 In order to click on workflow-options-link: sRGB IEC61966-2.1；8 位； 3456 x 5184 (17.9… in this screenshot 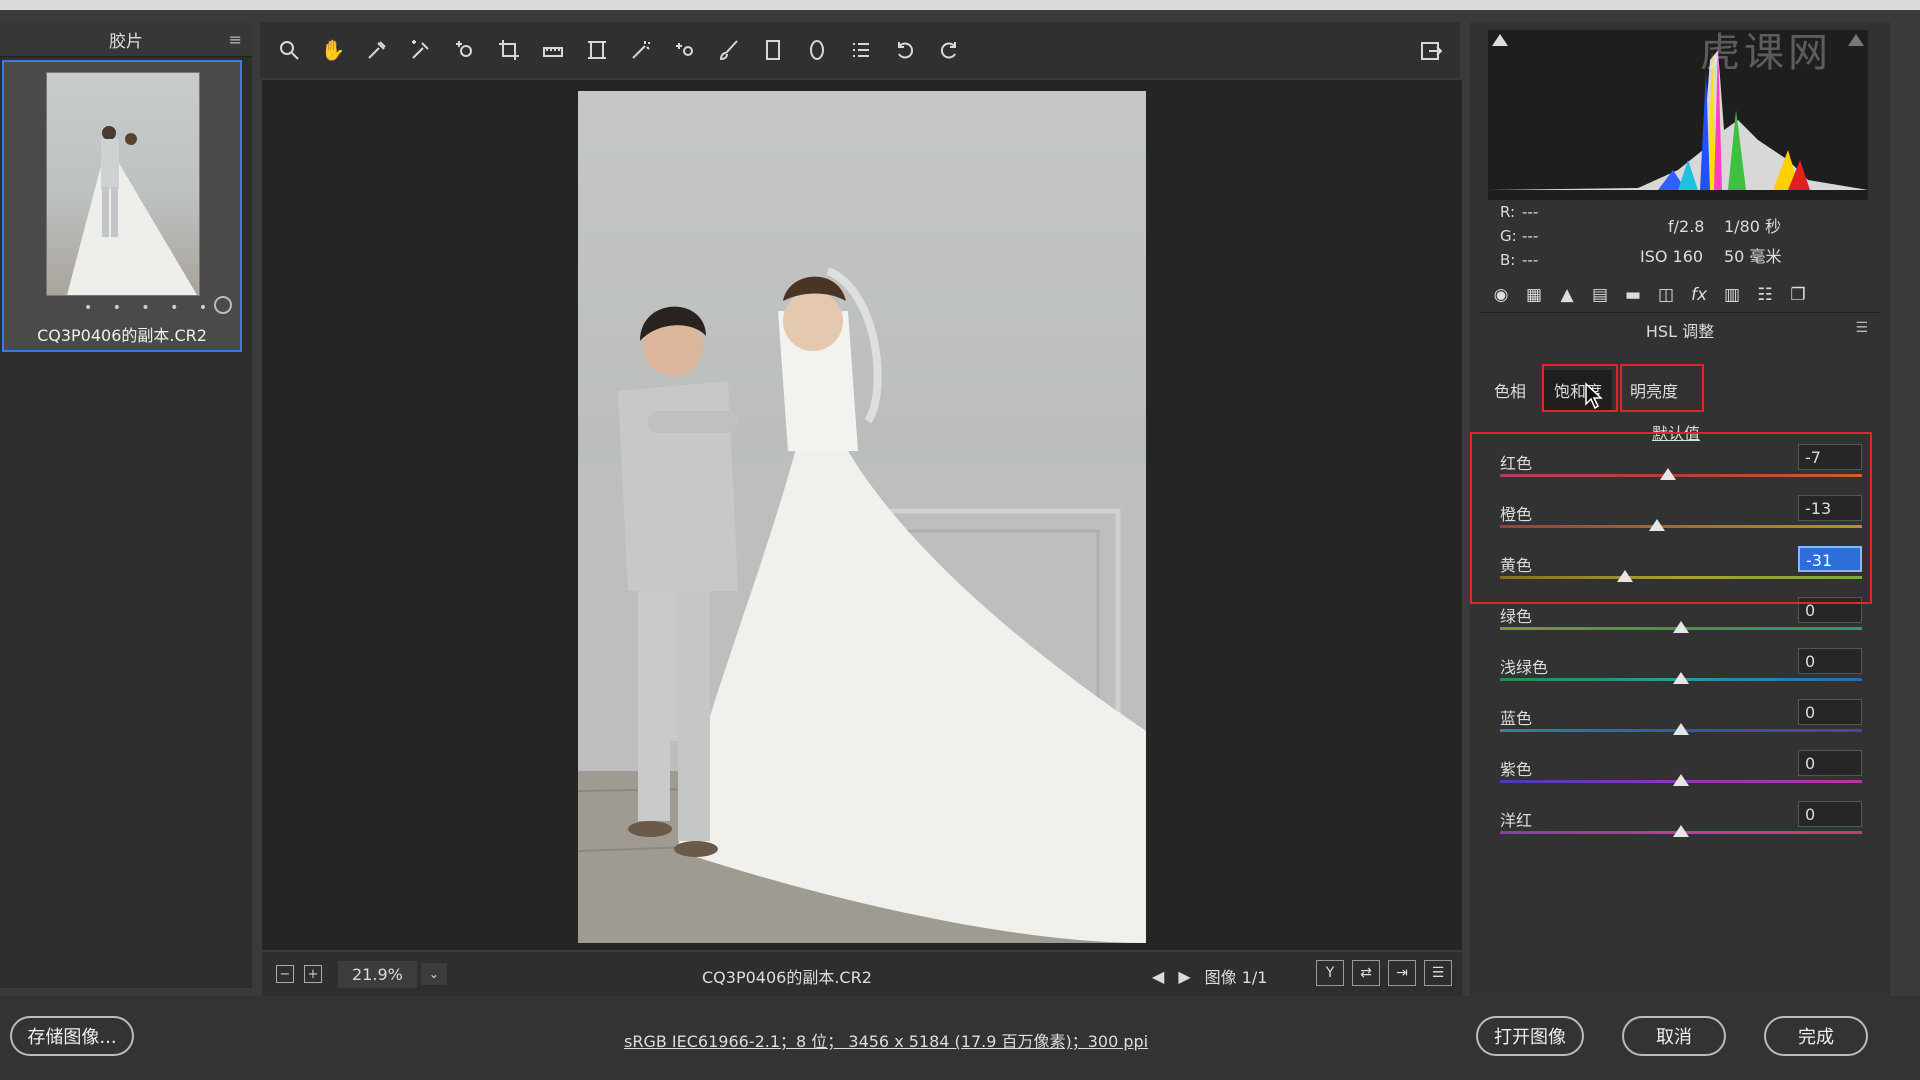, I will do `click(886, 1040)`.